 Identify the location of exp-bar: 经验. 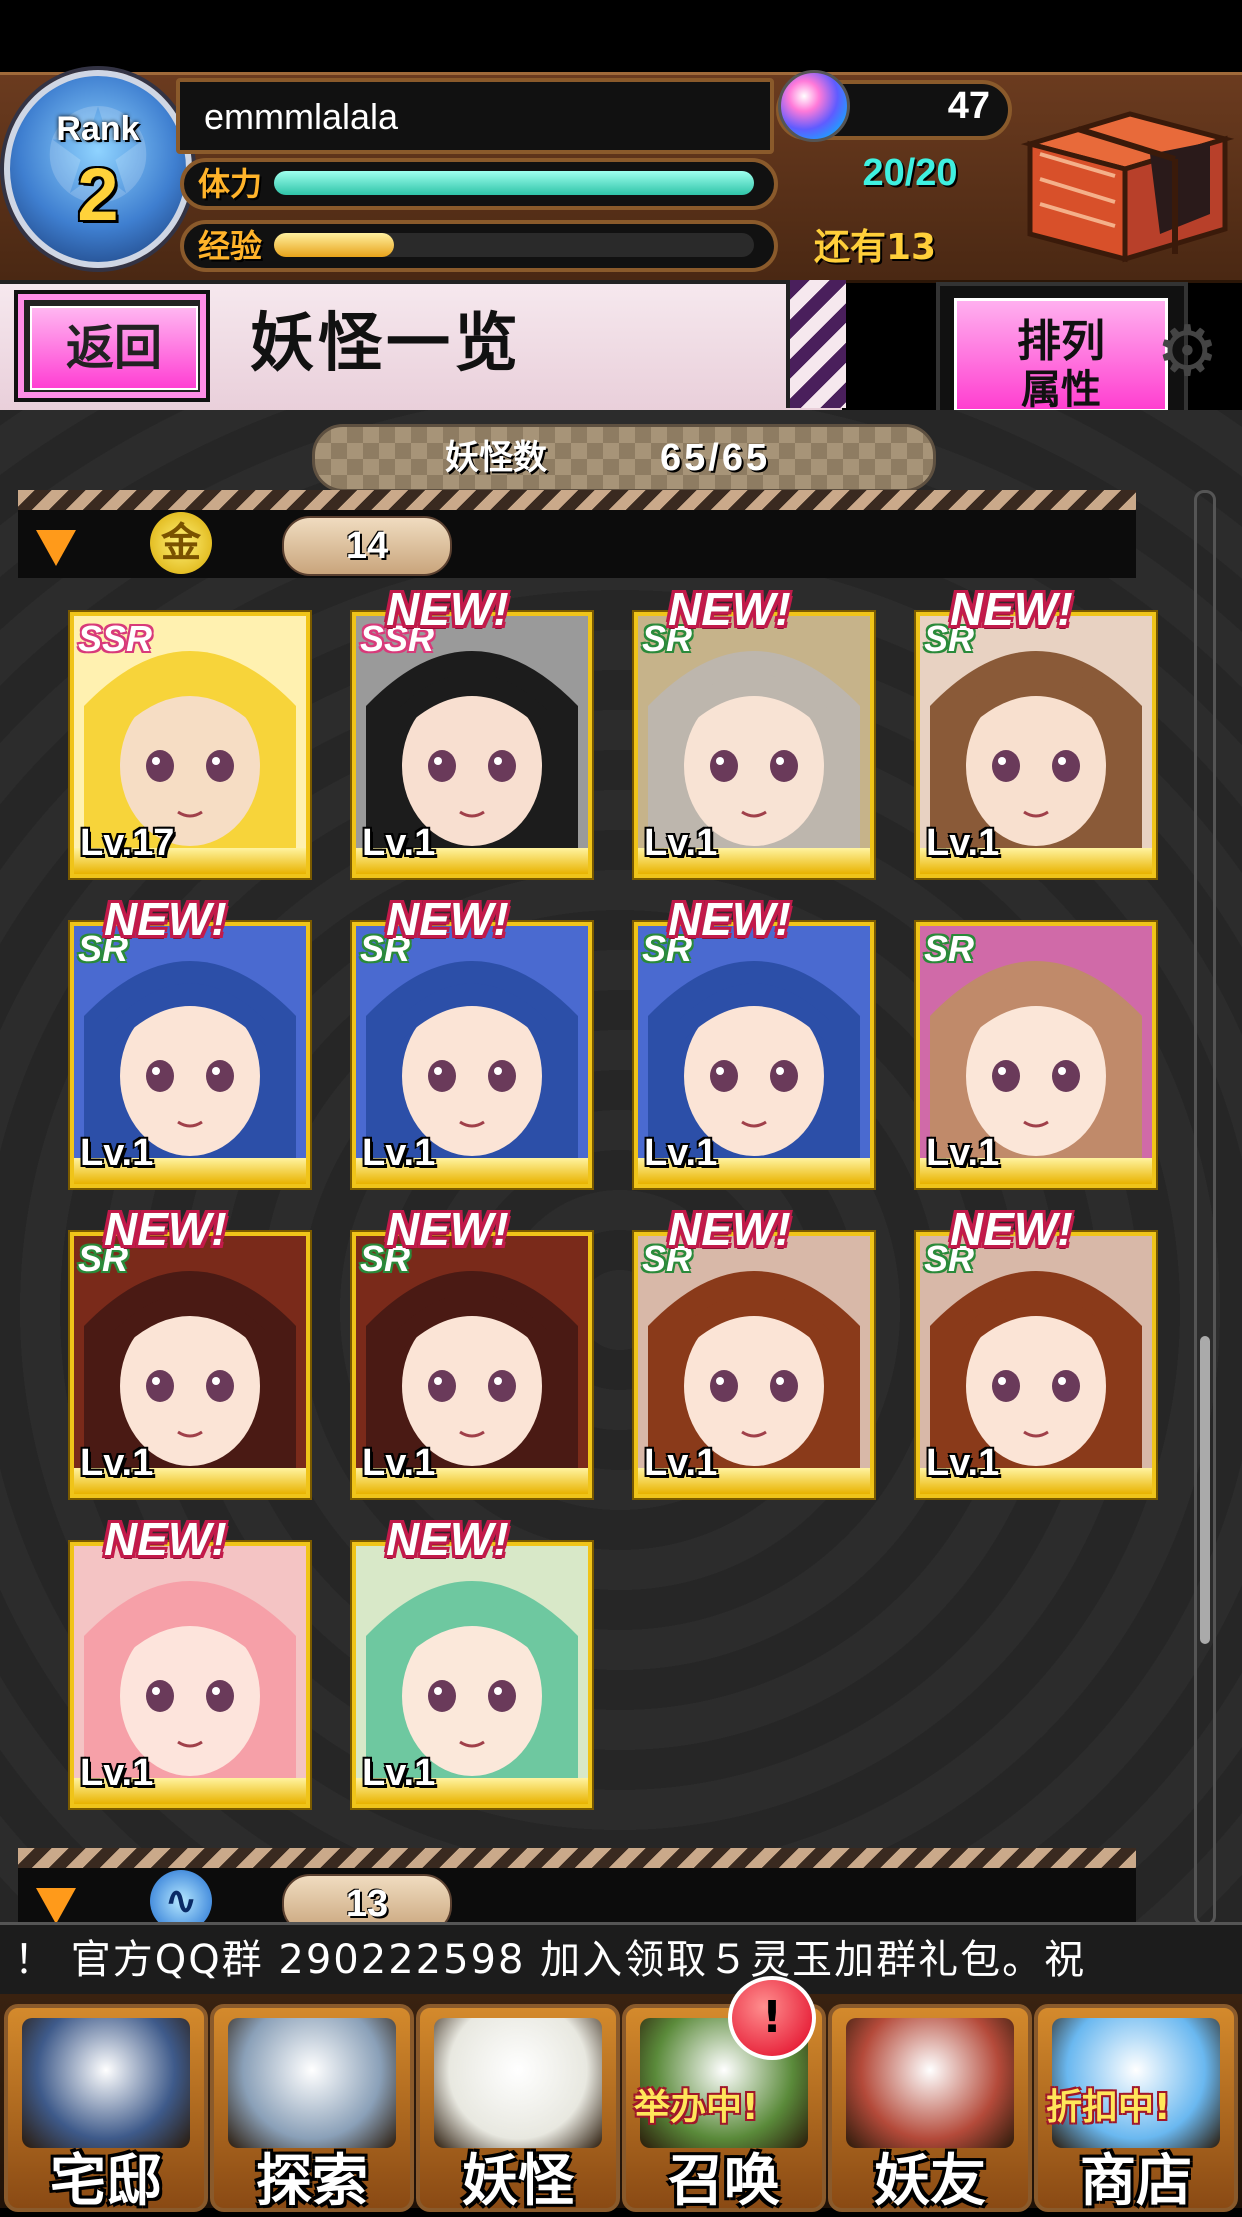
(479, 246).